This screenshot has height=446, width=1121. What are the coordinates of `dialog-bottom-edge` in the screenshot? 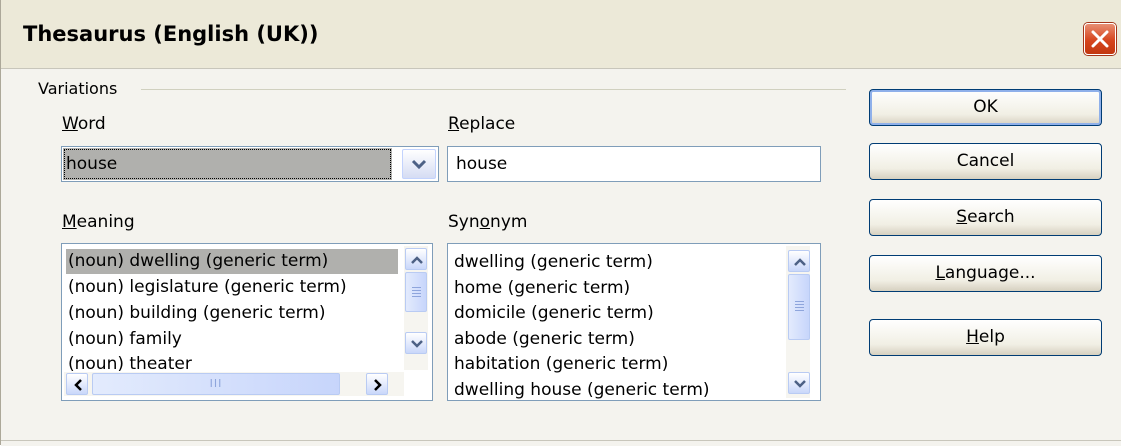 It's located at (561, 440).